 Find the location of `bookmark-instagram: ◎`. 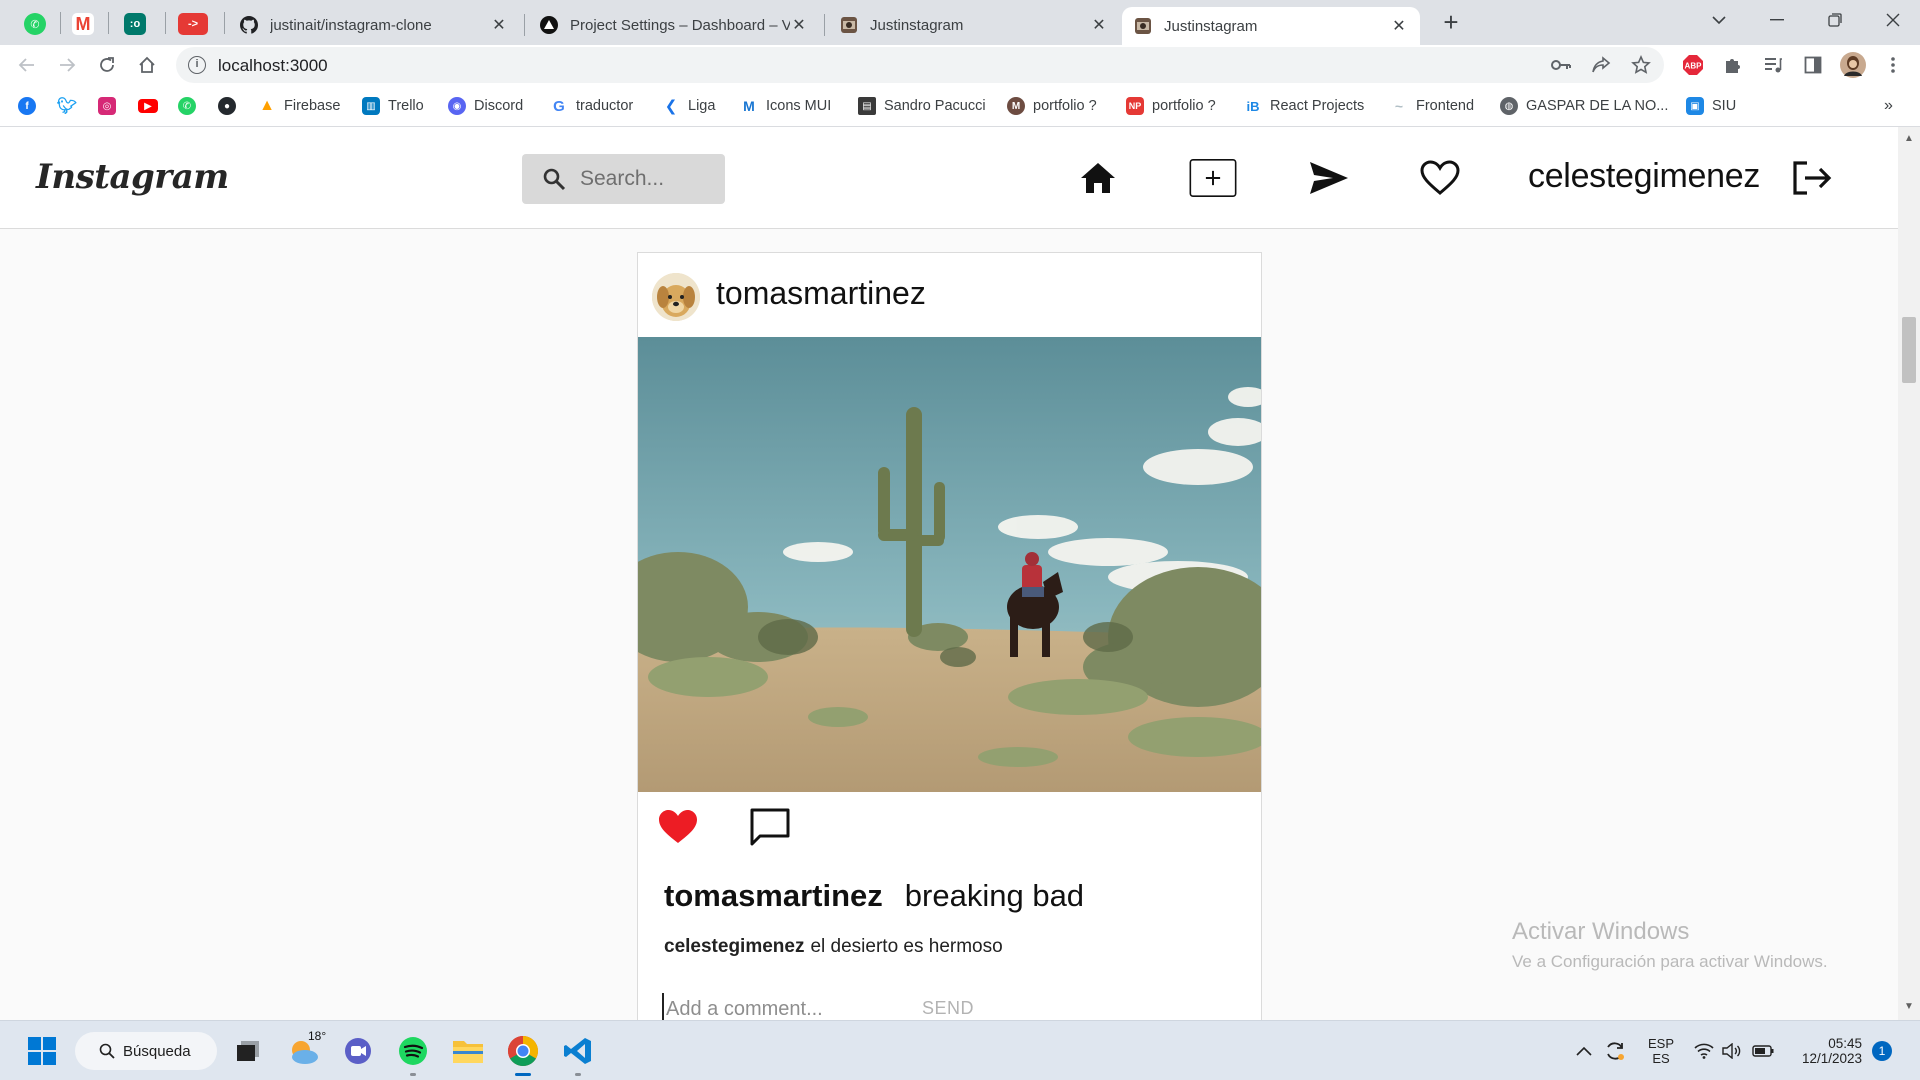

bookmark-instagram: ◎ is located at coordinates (107, 106).